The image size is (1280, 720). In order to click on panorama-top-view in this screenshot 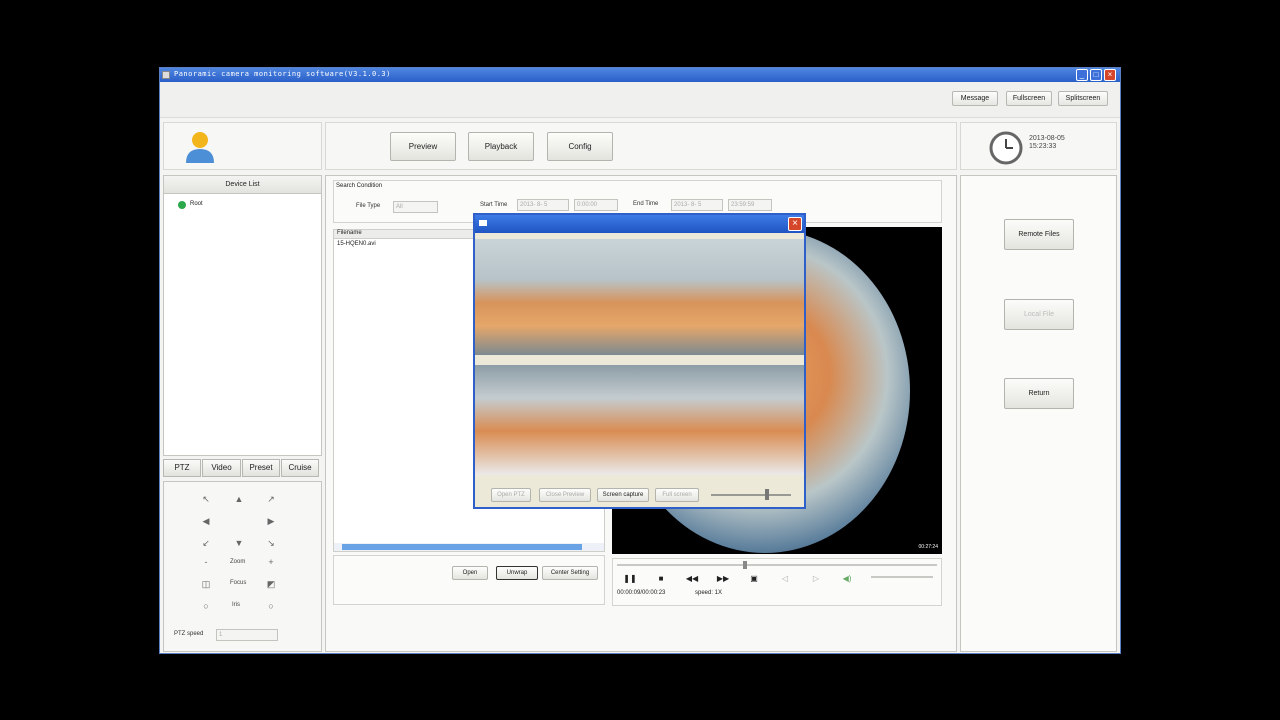, I will do `click(639, 297)`.